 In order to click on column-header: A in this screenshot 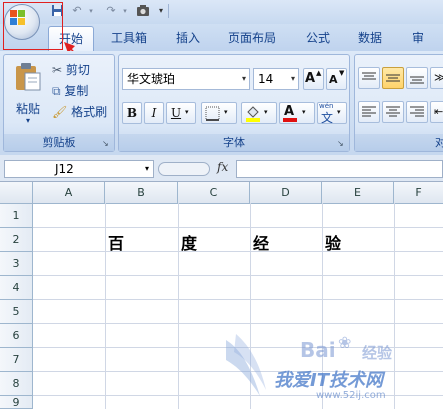, I will do `click(69, 192)`.